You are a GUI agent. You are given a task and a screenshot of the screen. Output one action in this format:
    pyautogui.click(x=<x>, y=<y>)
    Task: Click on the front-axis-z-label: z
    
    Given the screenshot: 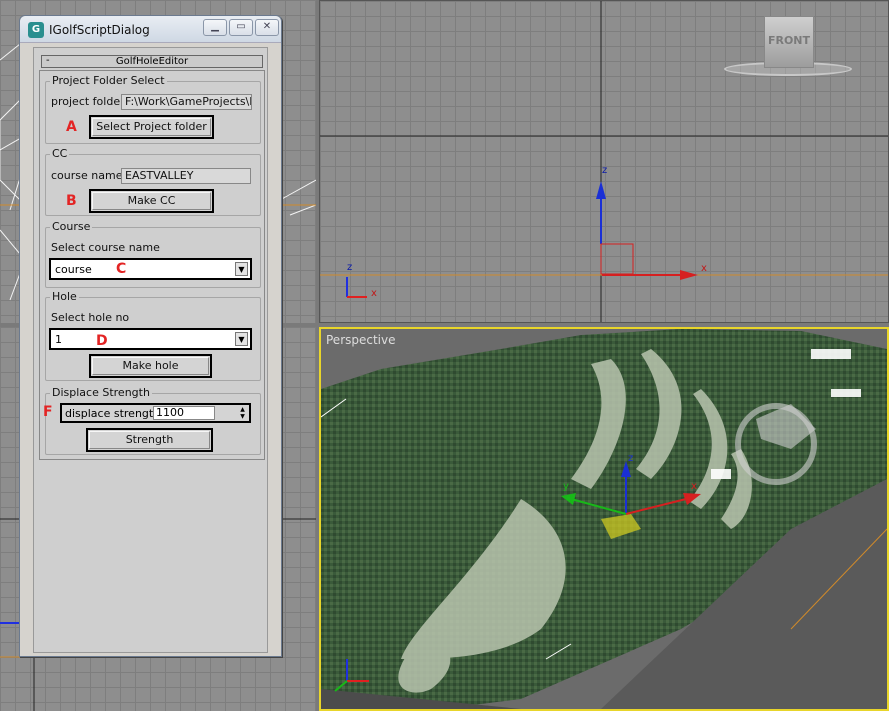 What is the action you would take?
    pyautogui.click(x=605, y=170)
    